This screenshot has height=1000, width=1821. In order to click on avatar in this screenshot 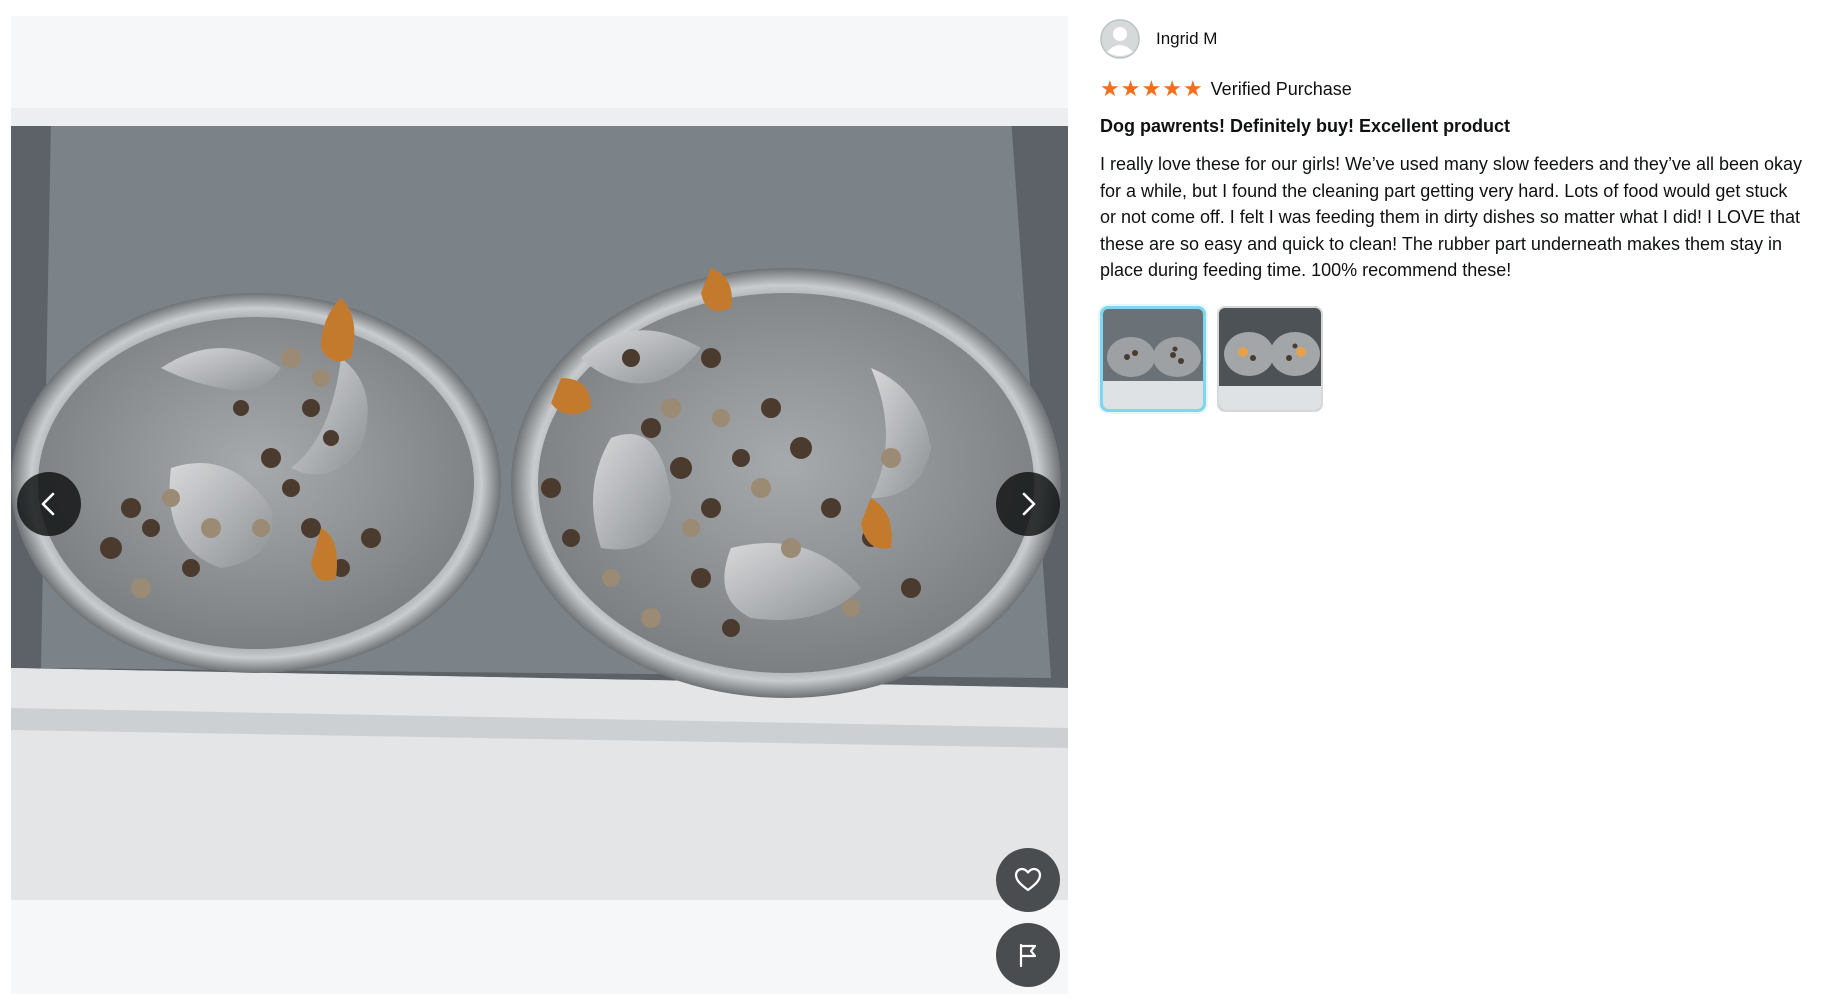, I will do `click(1120, 39)`.